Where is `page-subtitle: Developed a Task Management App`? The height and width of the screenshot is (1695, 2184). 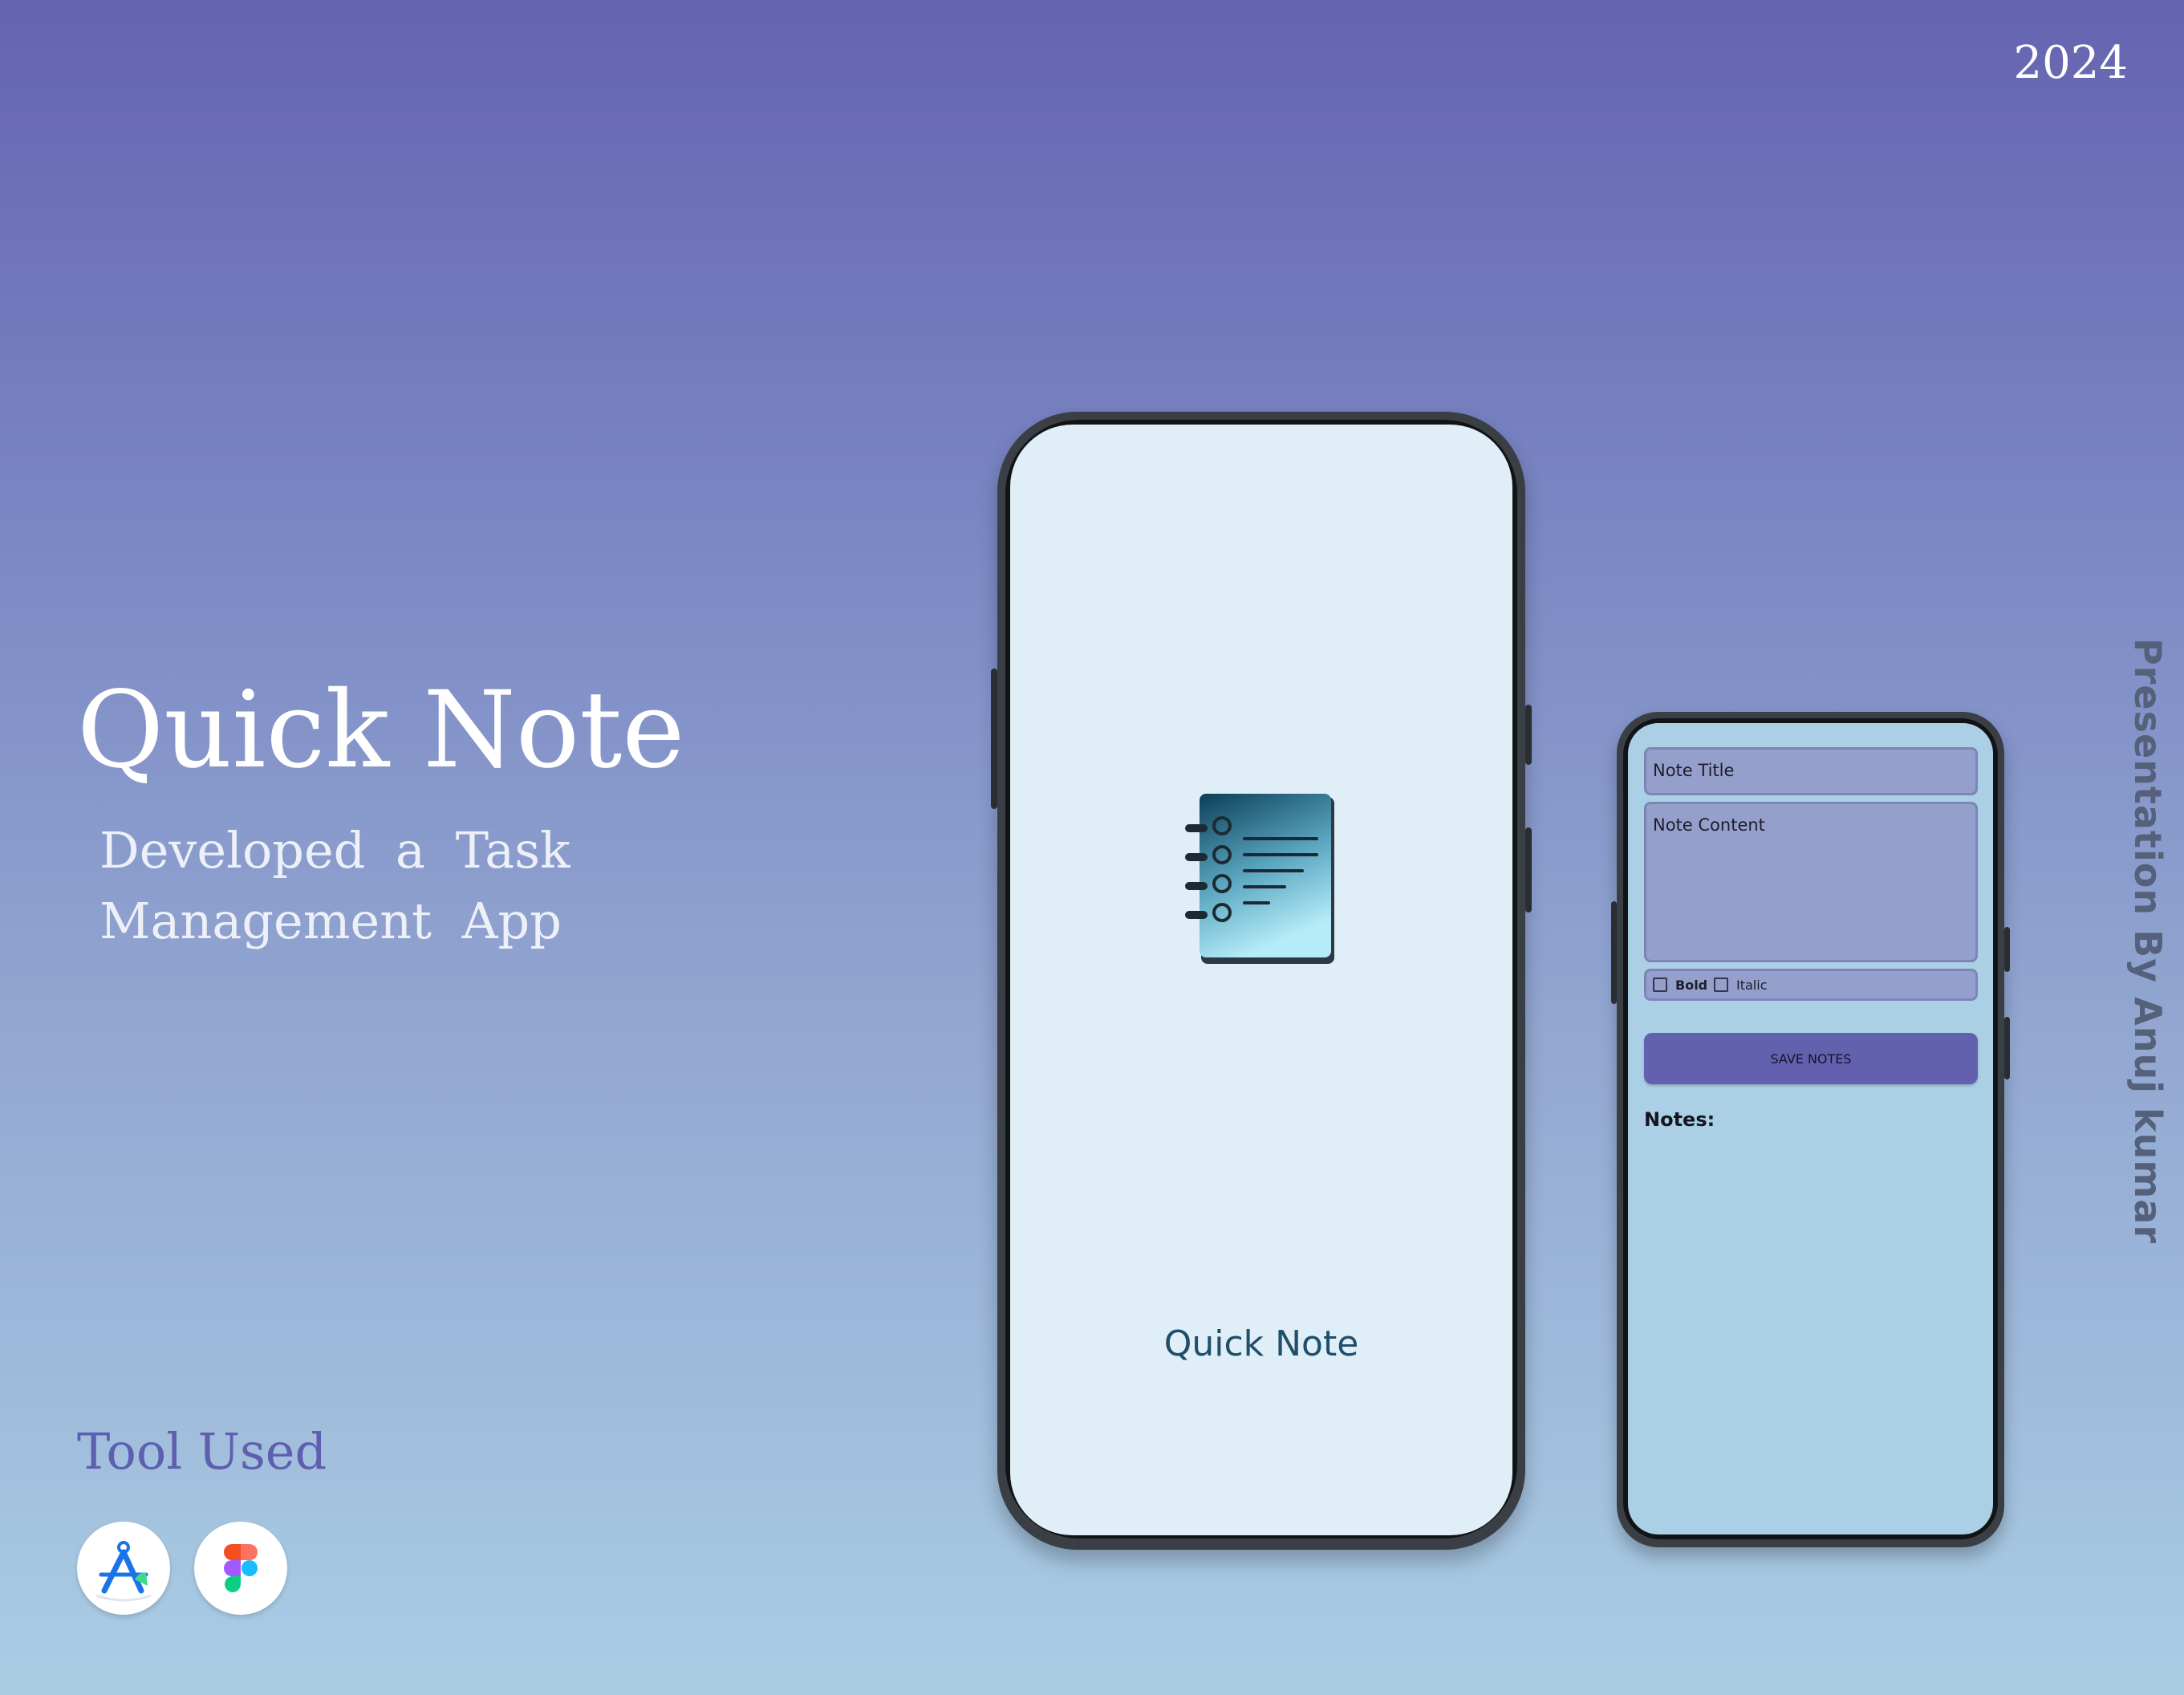 page-subtitle: Developed a Task Management App is located at coordinates (334, 886).